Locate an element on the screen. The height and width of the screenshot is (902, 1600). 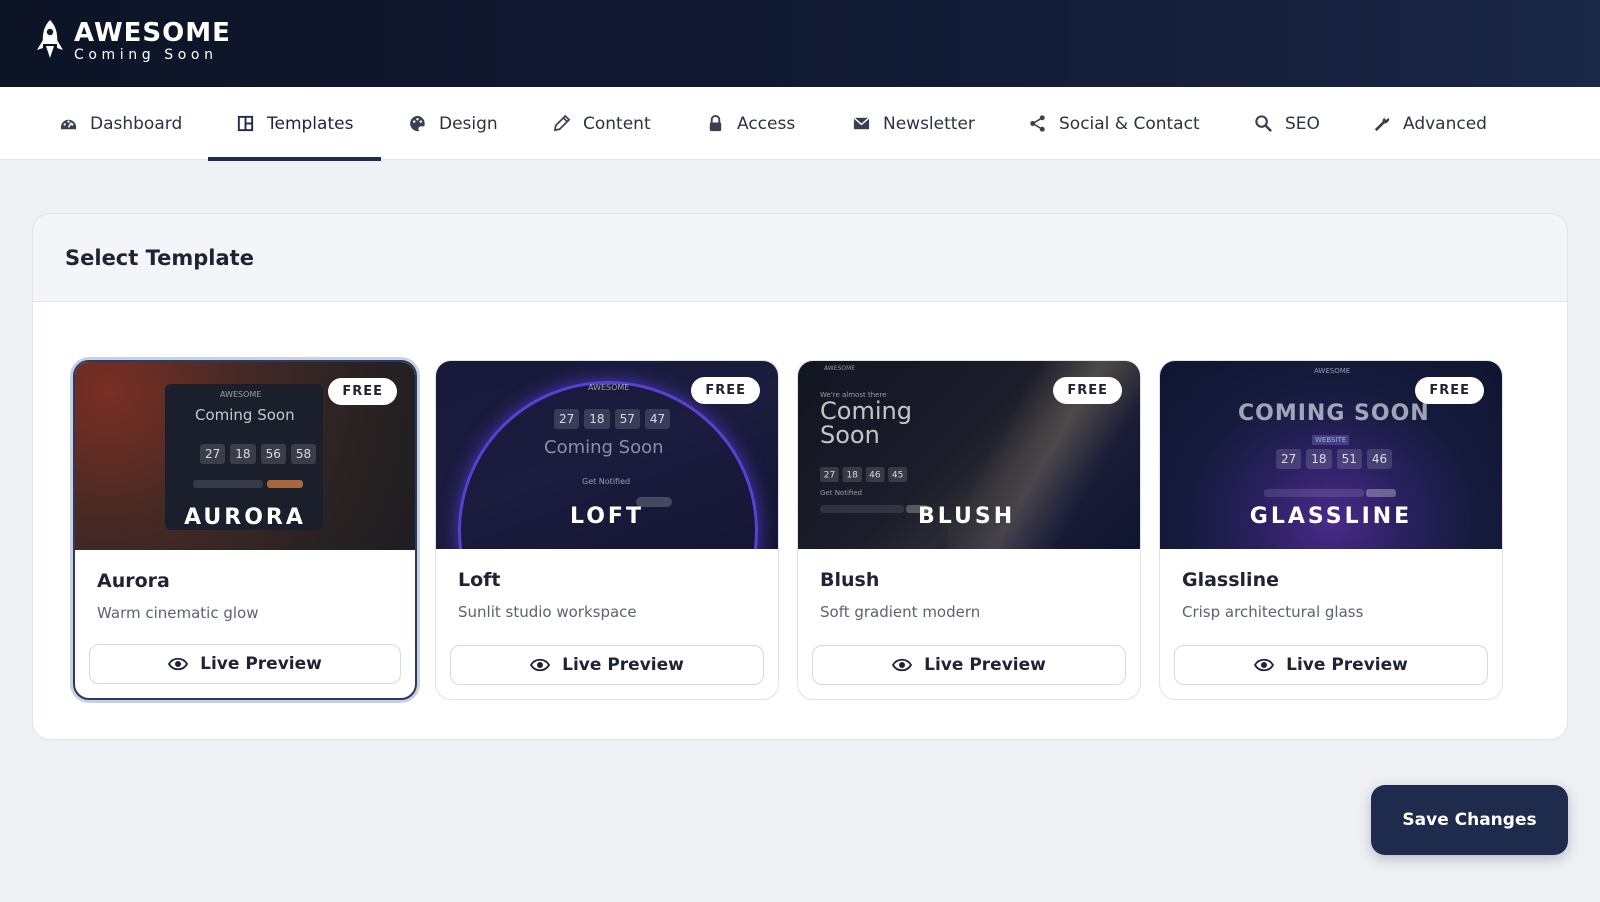
thumbnail-title: LOFT is located at coordinates (607, 516).